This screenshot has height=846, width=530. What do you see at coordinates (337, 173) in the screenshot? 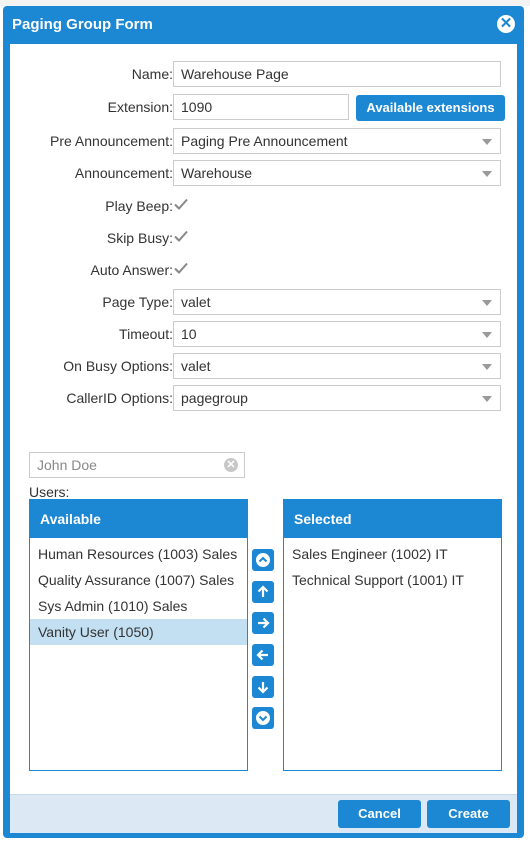
I see `announcement-select: Warehouse` at bounding box center [337, 173].